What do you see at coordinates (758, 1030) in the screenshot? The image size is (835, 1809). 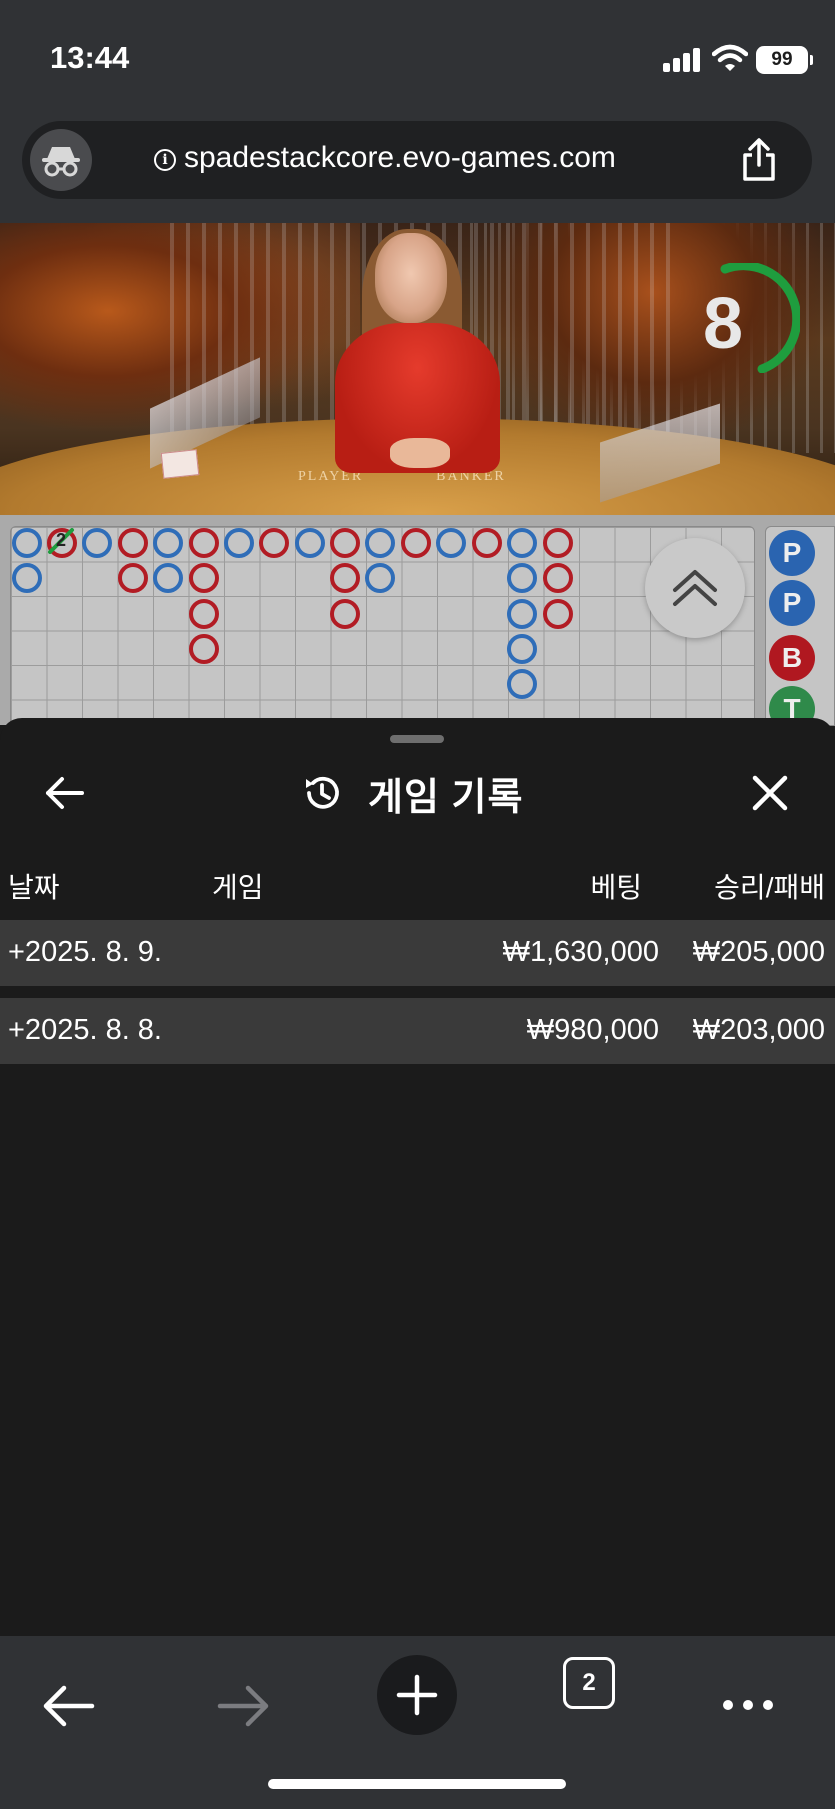 I see `row-win-loss: ₩203,000` at bounding box center [758, 1030].